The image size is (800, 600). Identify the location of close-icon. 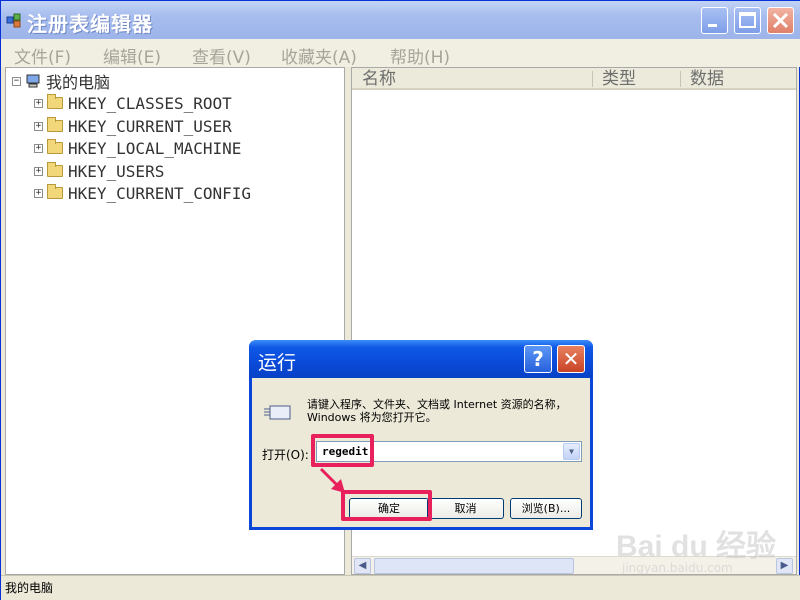
(780, 20).